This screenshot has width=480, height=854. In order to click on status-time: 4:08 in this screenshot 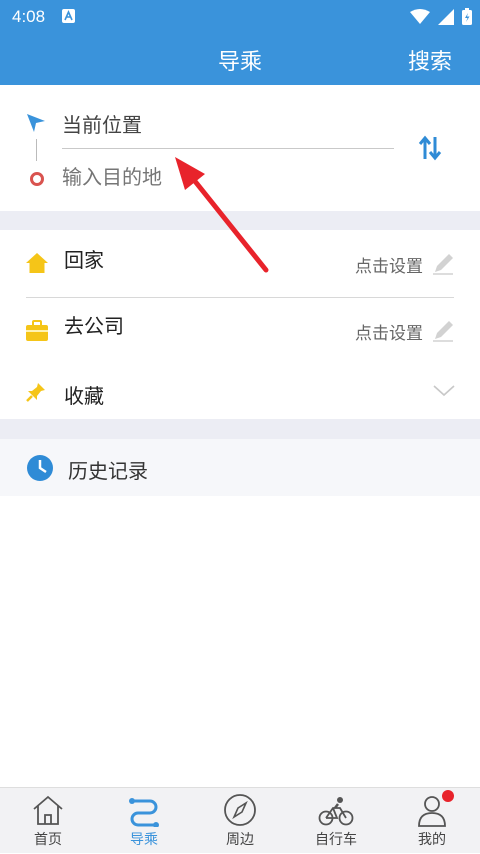, I will do `click(29, 16)`.